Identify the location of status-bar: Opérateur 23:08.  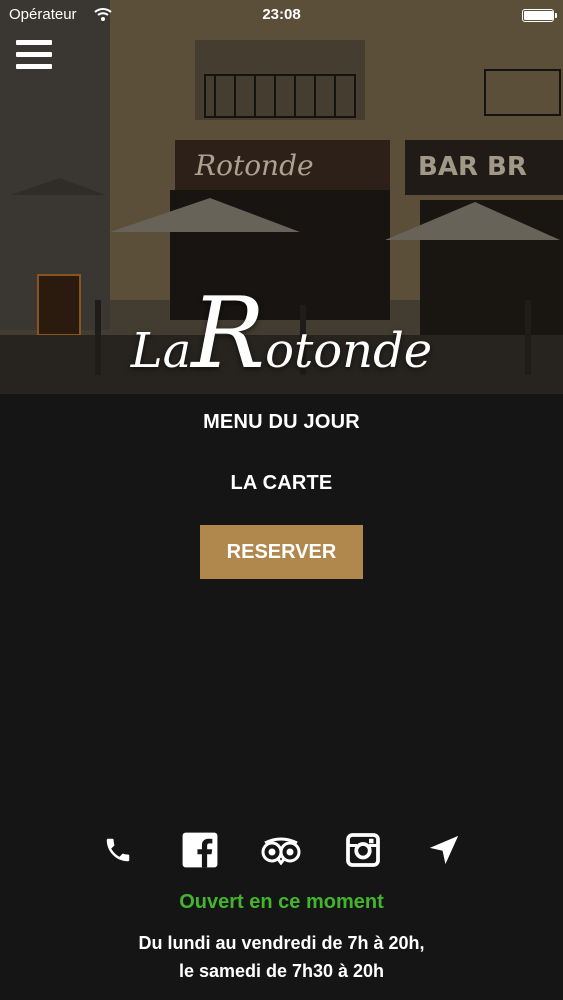
(281, 15).